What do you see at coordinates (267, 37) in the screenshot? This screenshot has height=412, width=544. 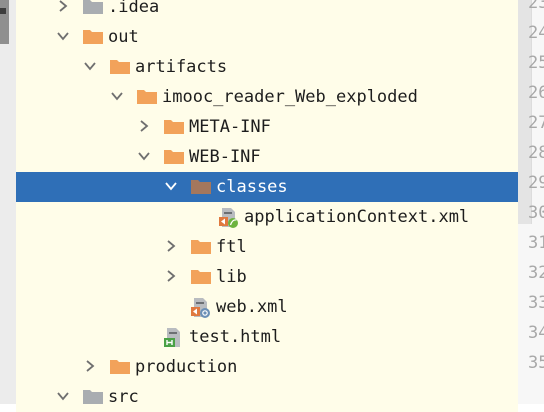 I see `tree-row-out: out` at bounding box center [267, 37].